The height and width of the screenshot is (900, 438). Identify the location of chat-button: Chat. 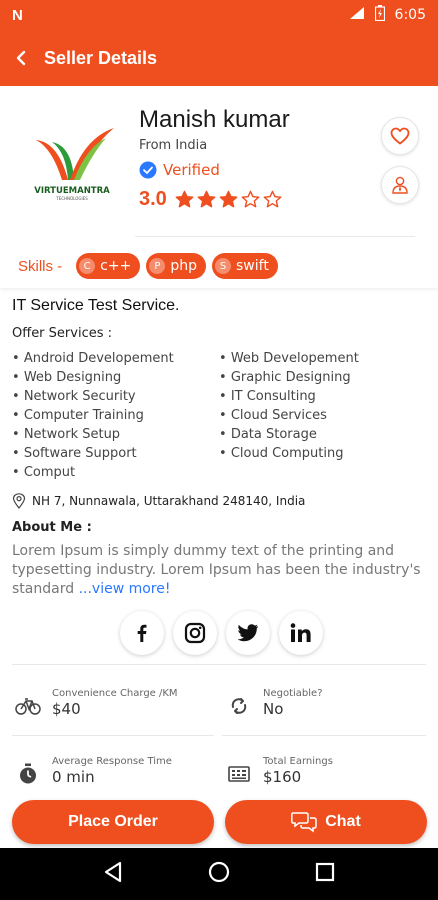
(326, 822).